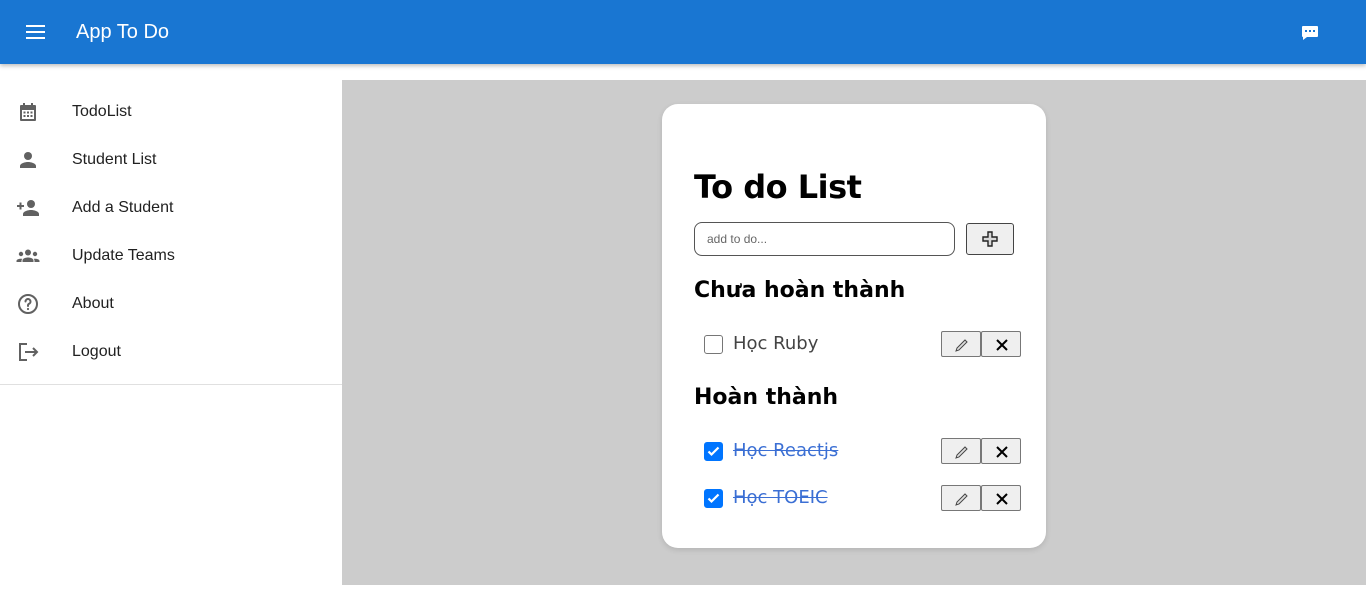 This screenshot has height=594, width=1366. I want to click on chat-button, so click(1310, 32).